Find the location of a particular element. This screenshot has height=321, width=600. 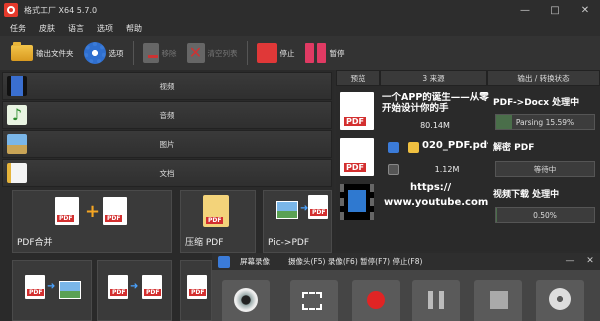

maximize-button: □ is located at coordinates (555, 10).